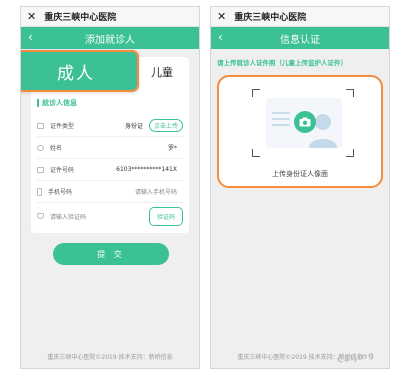 This screenshot has height=377, width=401. I want to click on verify-code-row: 请输入验证码 验证码, so click(110, 216).